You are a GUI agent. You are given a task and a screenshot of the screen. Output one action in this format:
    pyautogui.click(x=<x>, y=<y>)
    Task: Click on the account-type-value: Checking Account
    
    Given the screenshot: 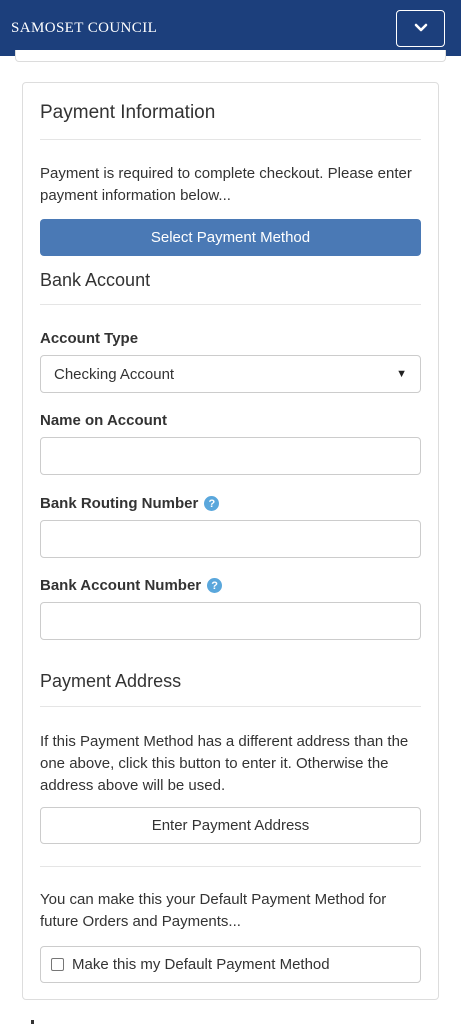 What is the action you would take?
    pyautogui.click(x=114, y=374)
    